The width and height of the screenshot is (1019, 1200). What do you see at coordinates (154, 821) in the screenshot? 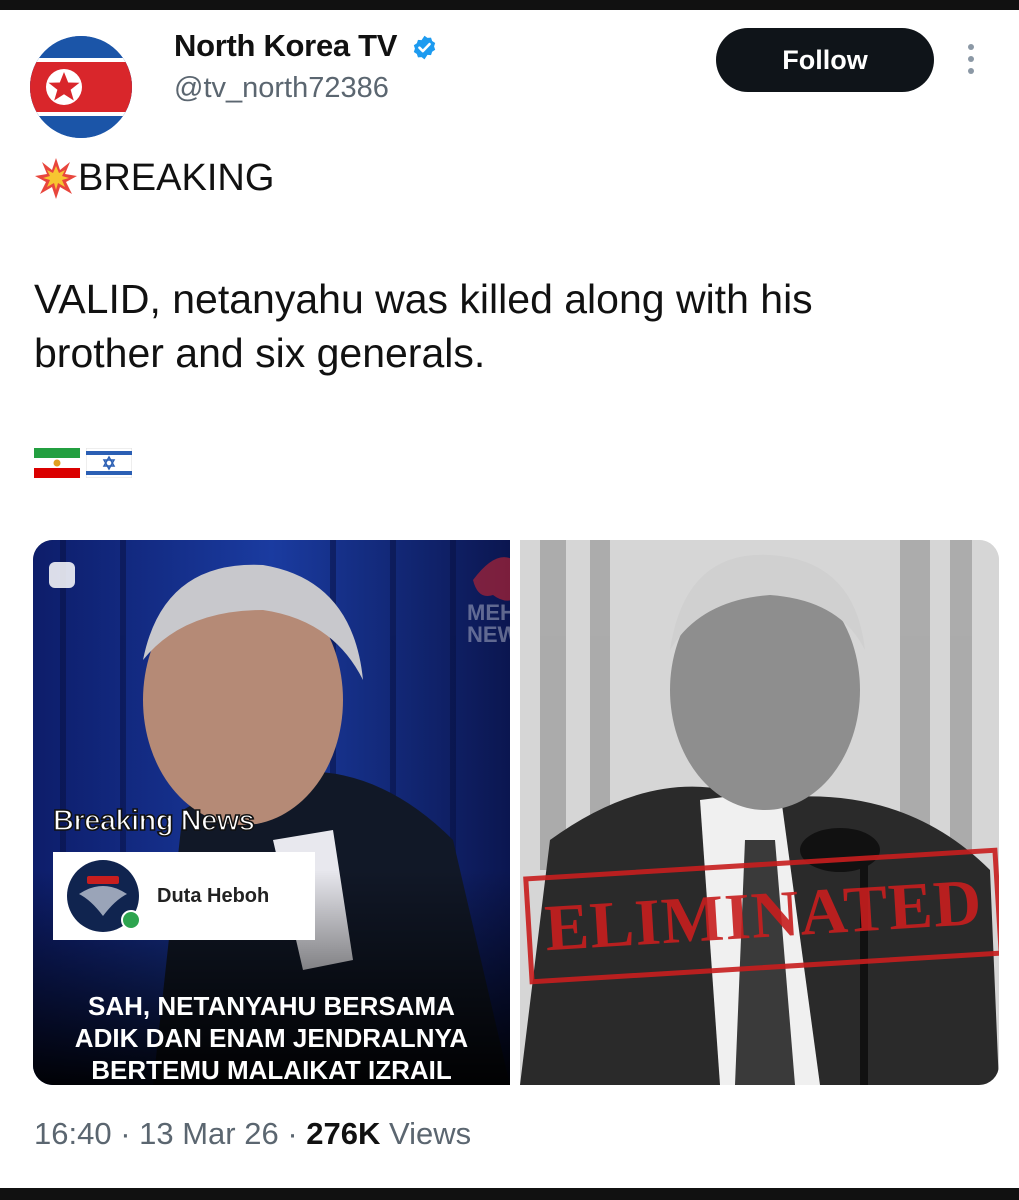
I see `breaking-news-label: Breaking News` at bounding box center [154, 821].